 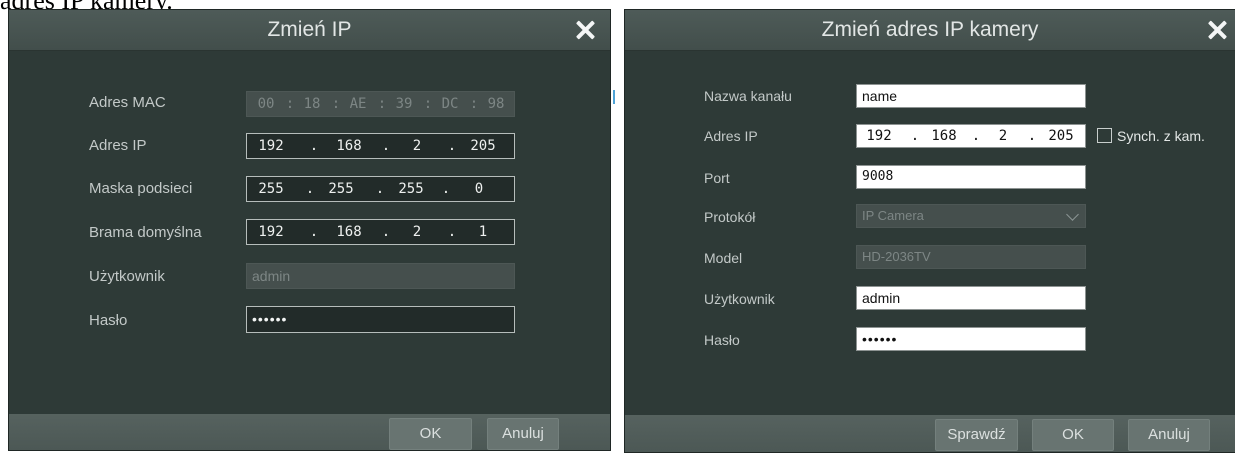 What do you see at coordinates (1161, 136) in the screenshot?
I see `sync-label: Synch. z kam.` at bounding box center [1161, 136].